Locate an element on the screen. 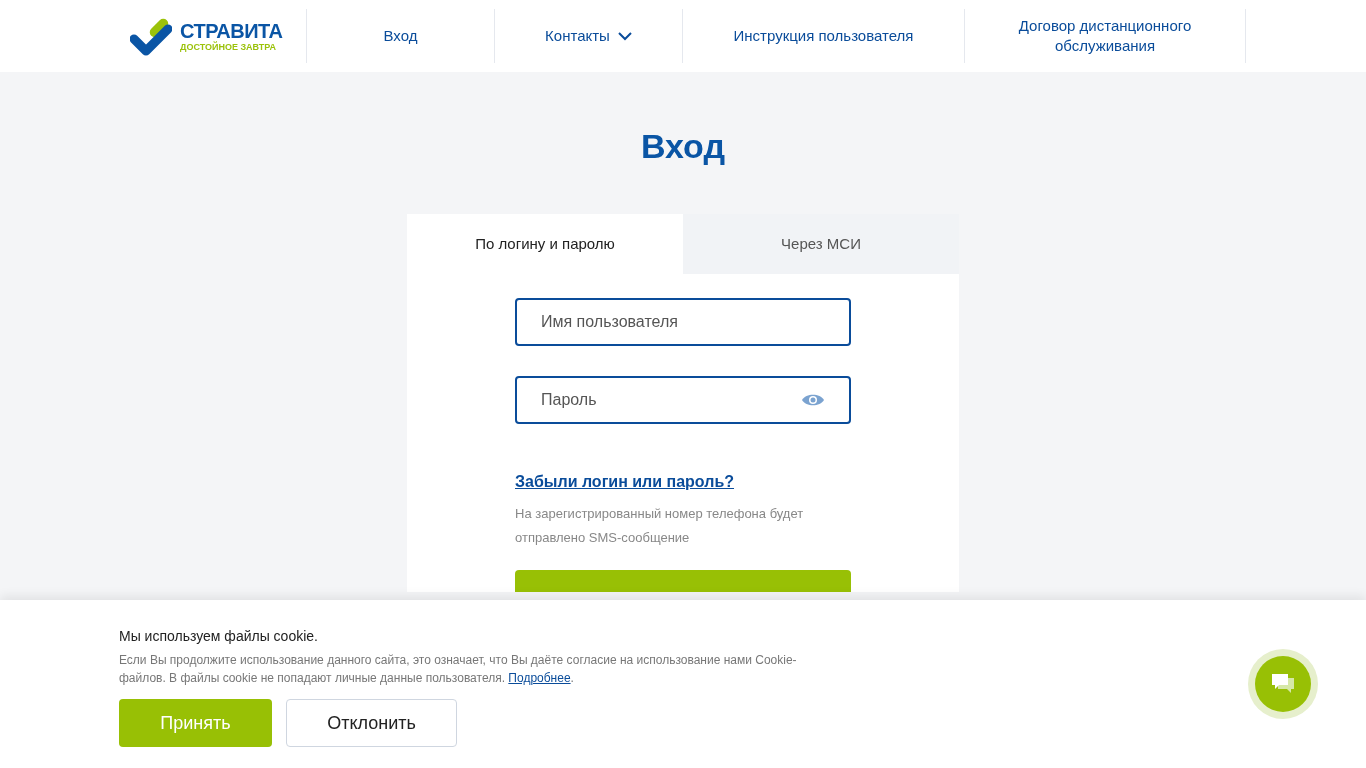  nav-link: Вход is located at coordinates (400, 36).